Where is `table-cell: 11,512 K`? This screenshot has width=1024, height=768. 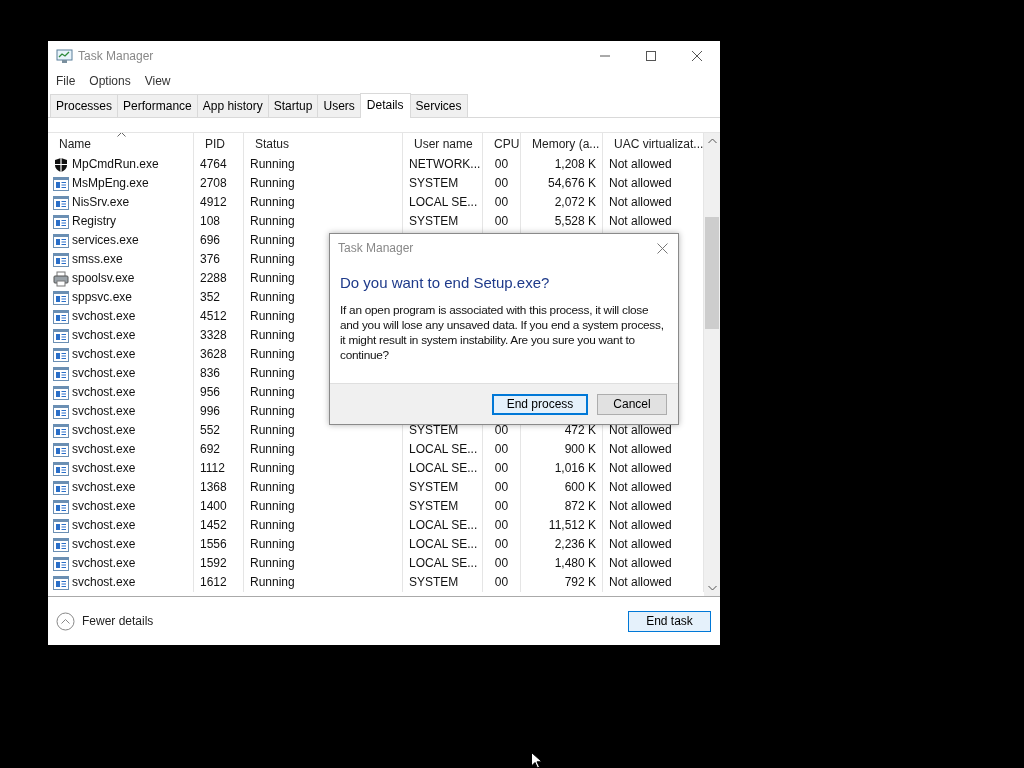
table-cell: 11,512 K is located at coordinates (572, 525).